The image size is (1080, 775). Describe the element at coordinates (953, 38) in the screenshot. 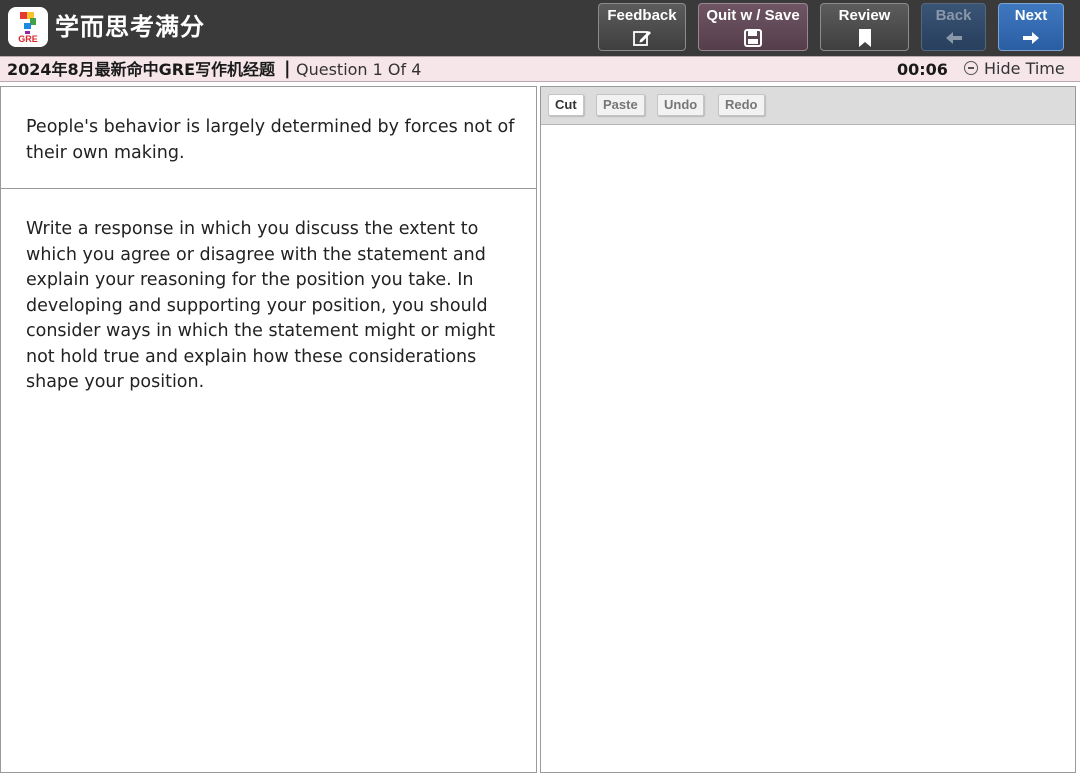

I see `arrow-left-icon` at that location.